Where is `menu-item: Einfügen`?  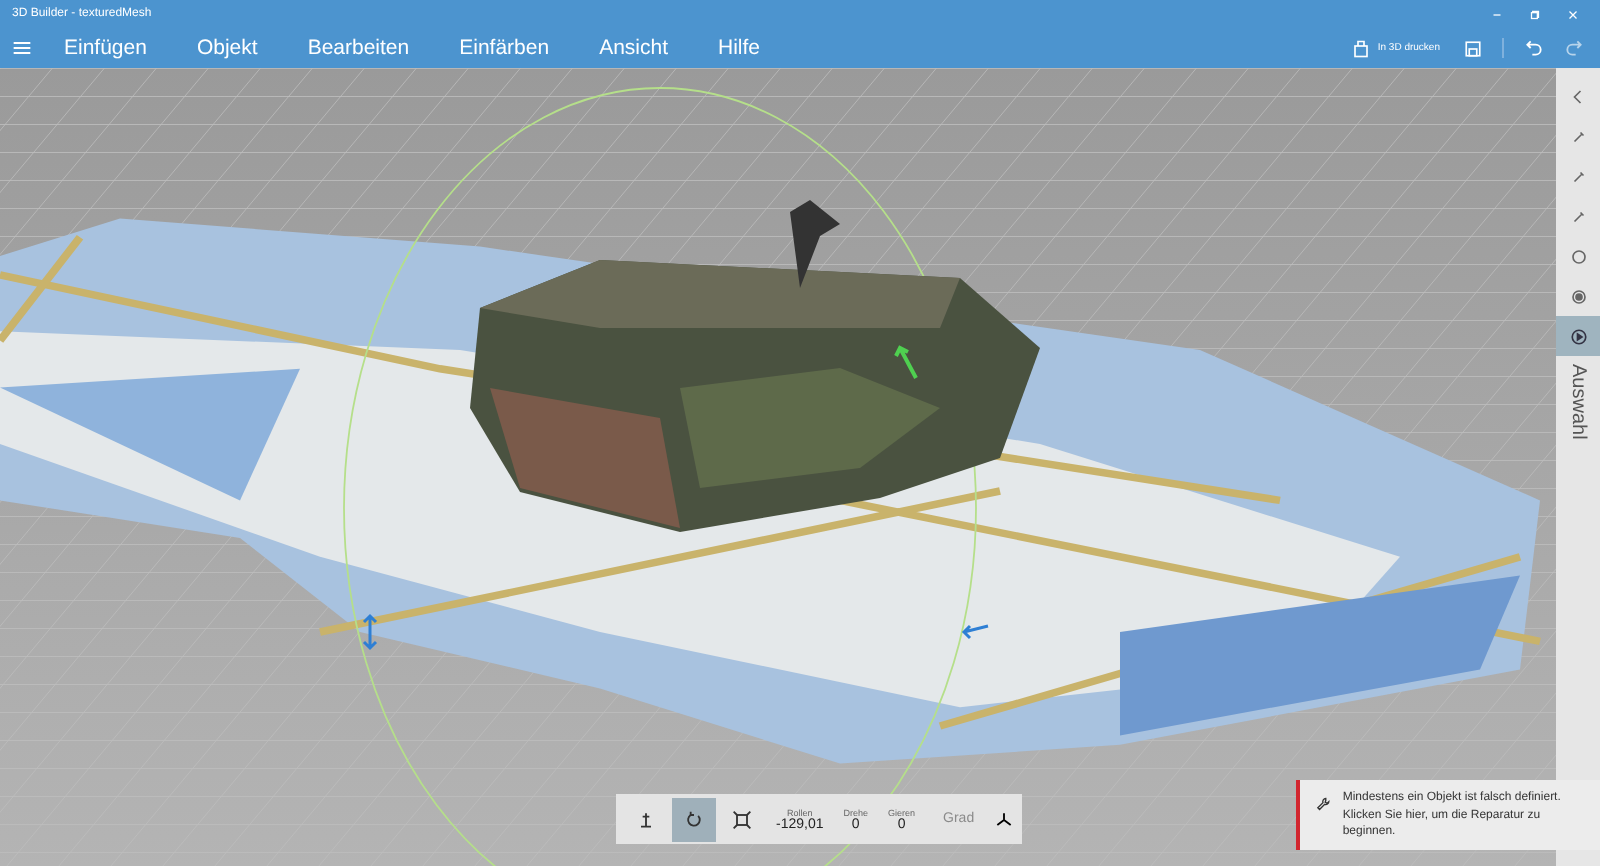 menu-item: Einfügen is located at coordinates (105, 48).